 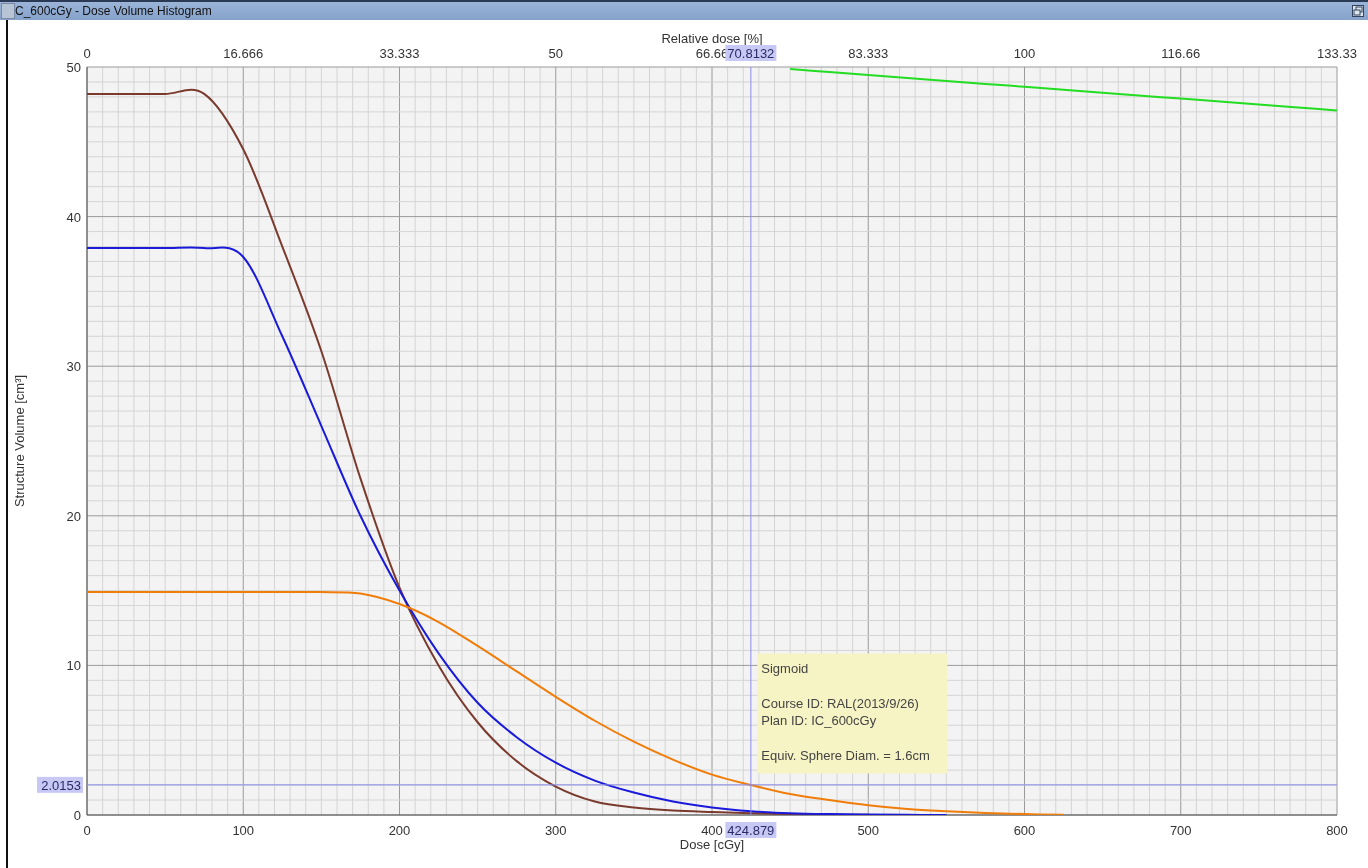 What do you see at coordinates (712, 830) in the screenshot?
I see `axis-tick-label: 400` at bounding box center [712, 830].